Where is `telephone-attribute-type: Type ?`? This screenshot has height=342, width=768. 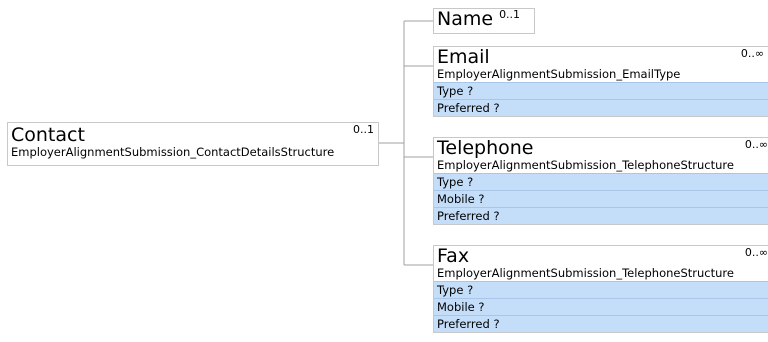
telephone-attribute-type: Type ? is located at coordinates (601, 181).